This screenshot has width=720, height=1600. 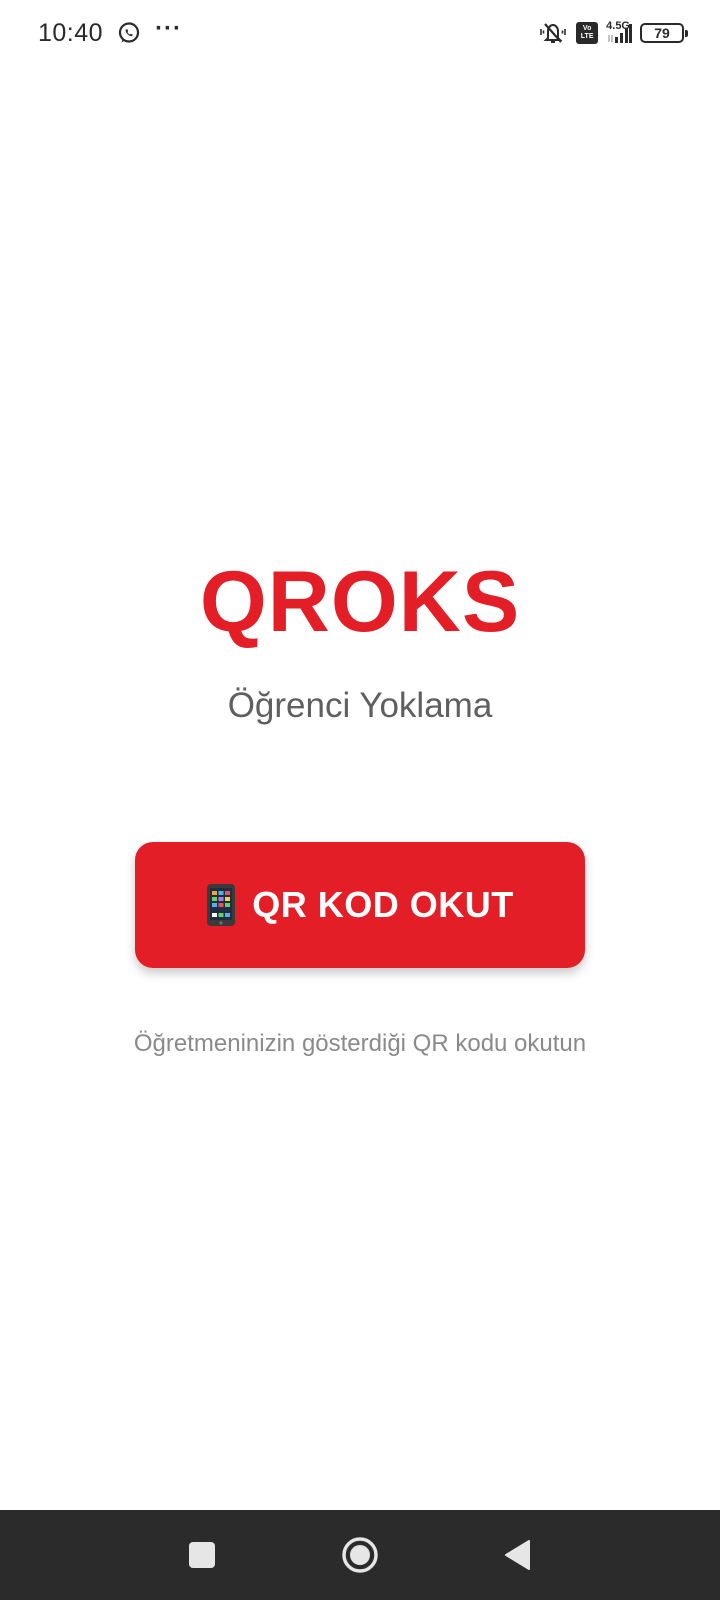 I want to click on network-type-label: 4.5G, so click(x=618, y=26).